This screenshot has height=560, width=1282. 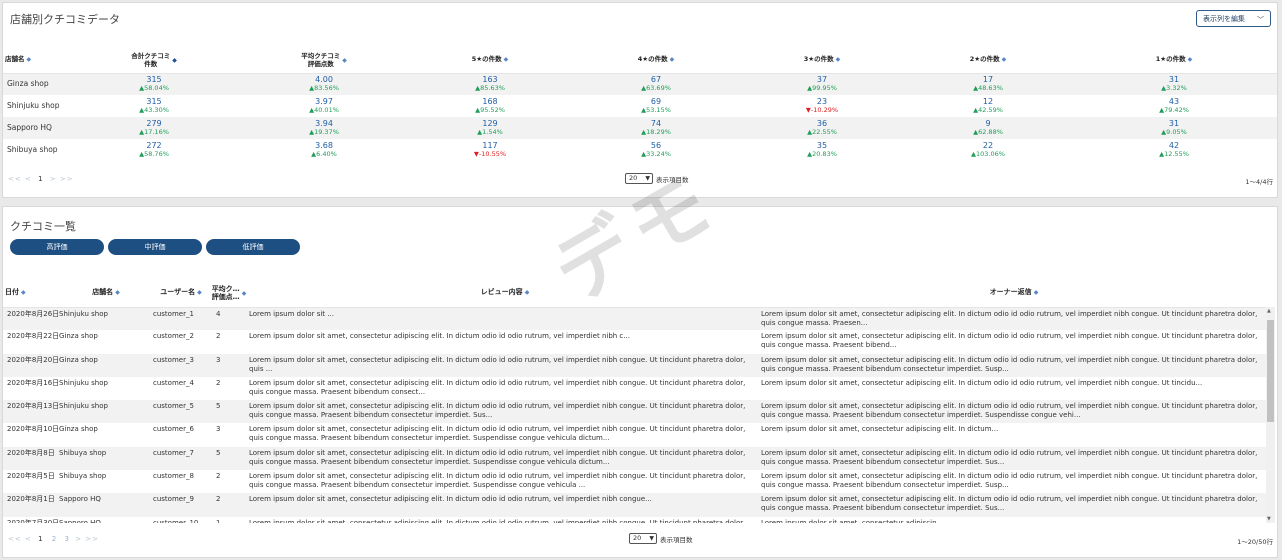 I want to click on review-store: Ginza shop, so click(x=78, y=429).